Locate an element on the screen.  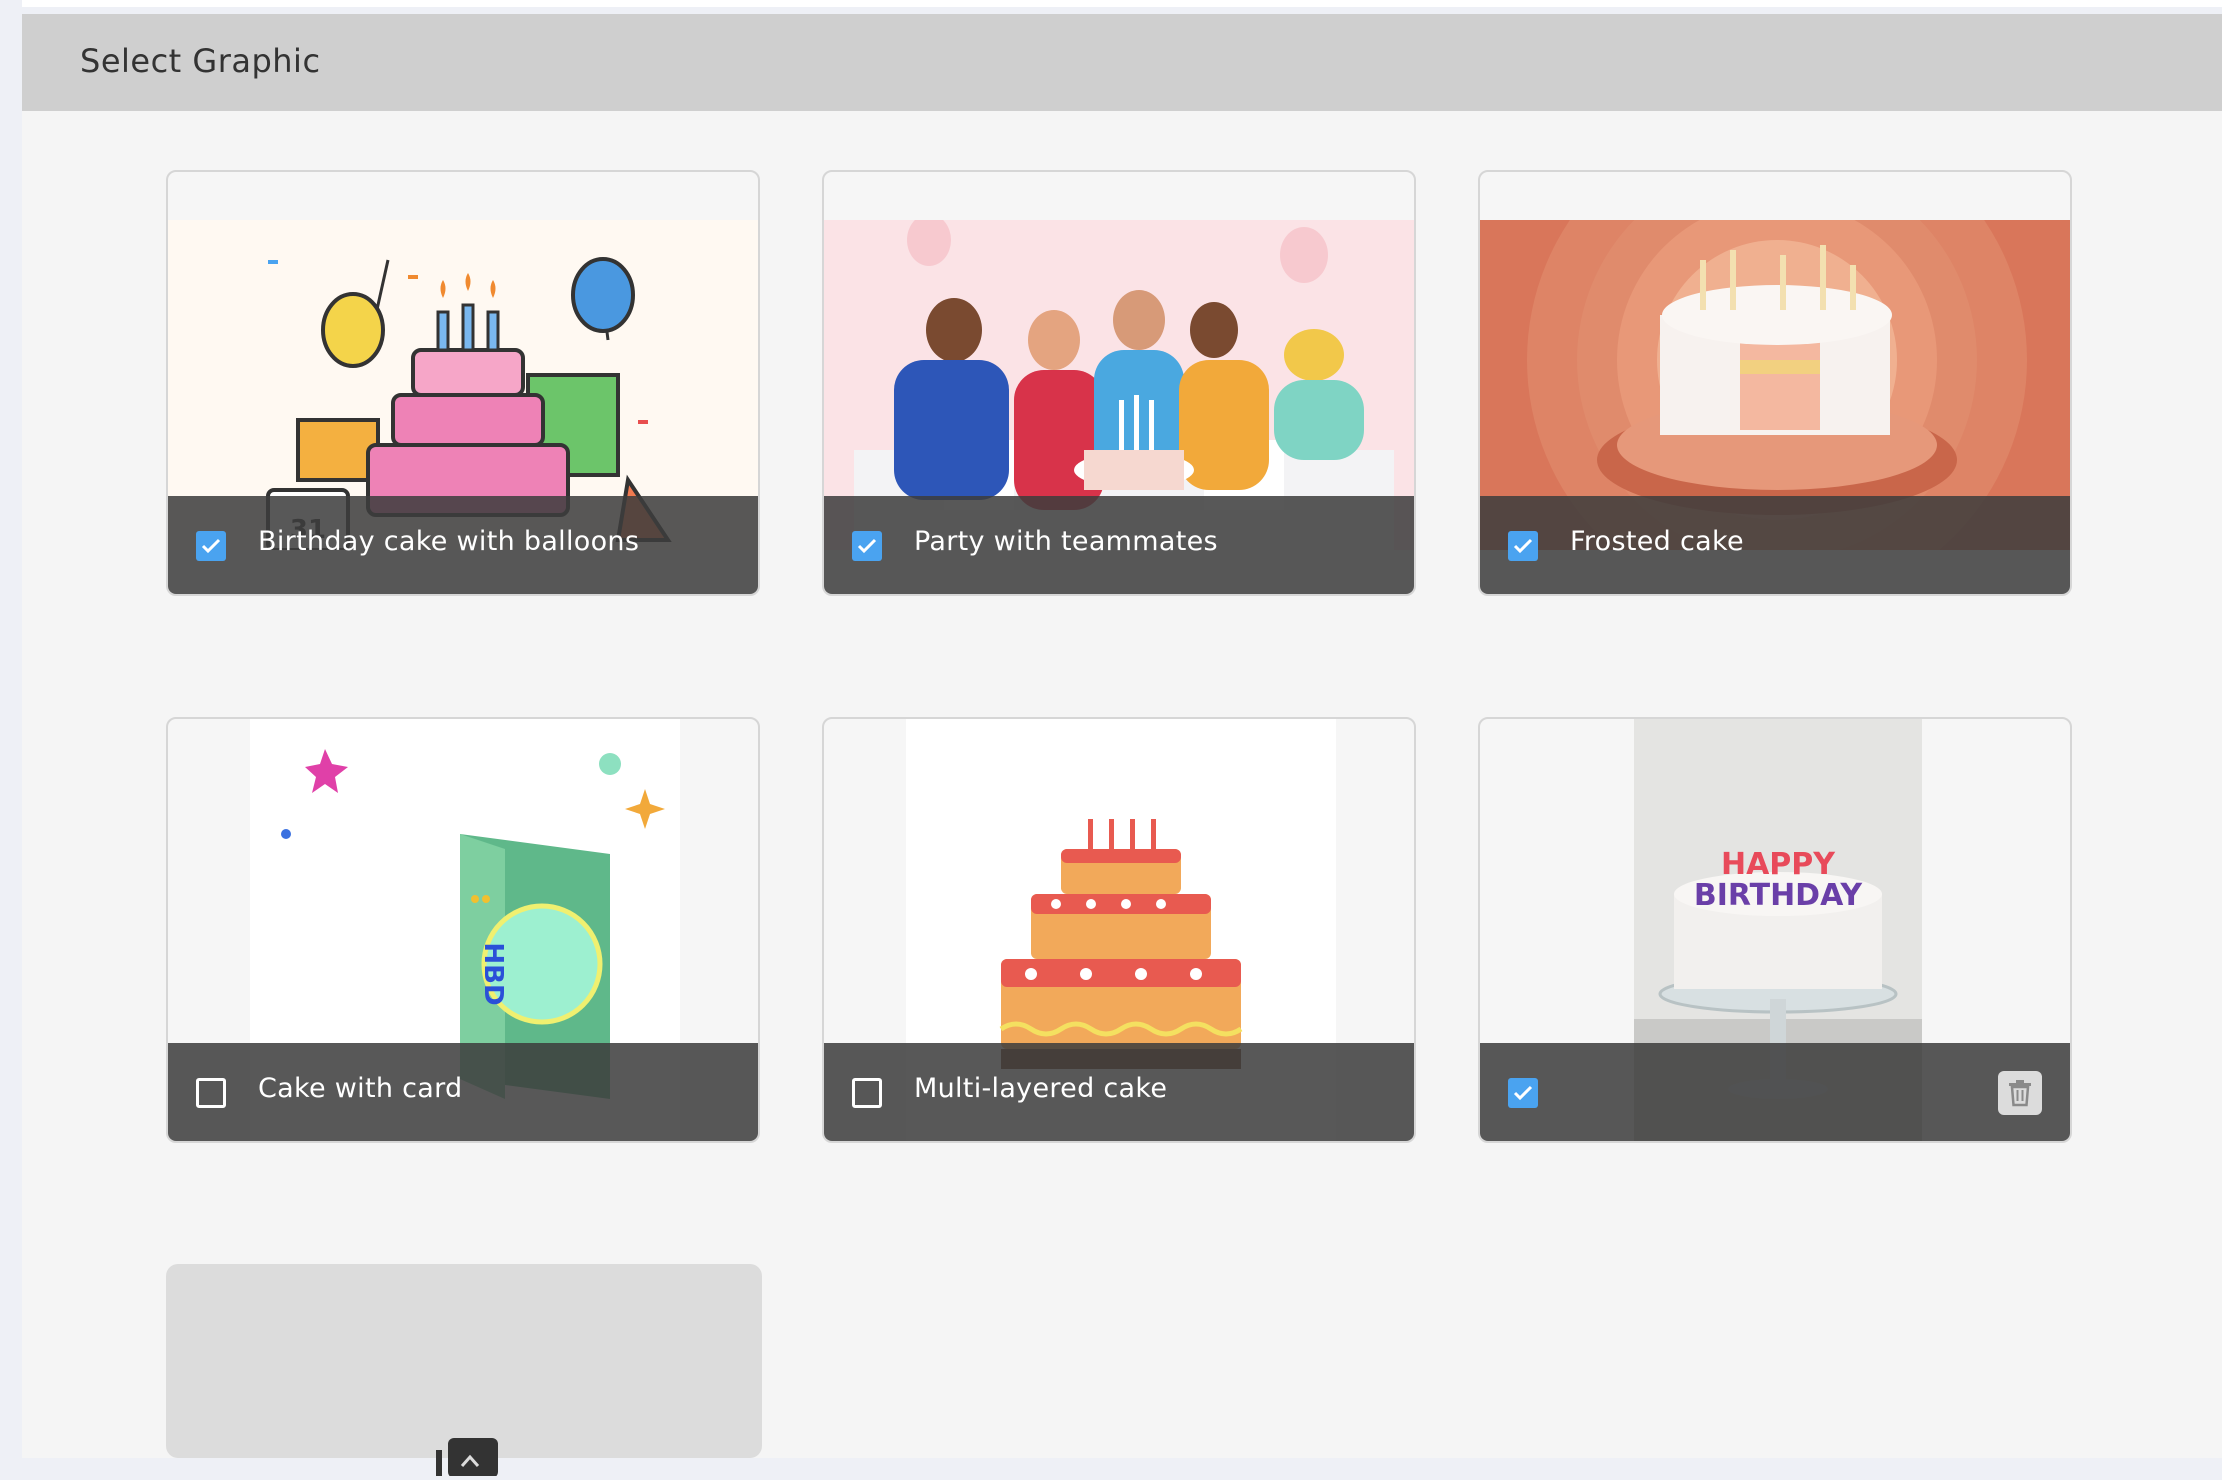
card-label-bar: Multi-layered cake is located at coordinates (1119, 1092).